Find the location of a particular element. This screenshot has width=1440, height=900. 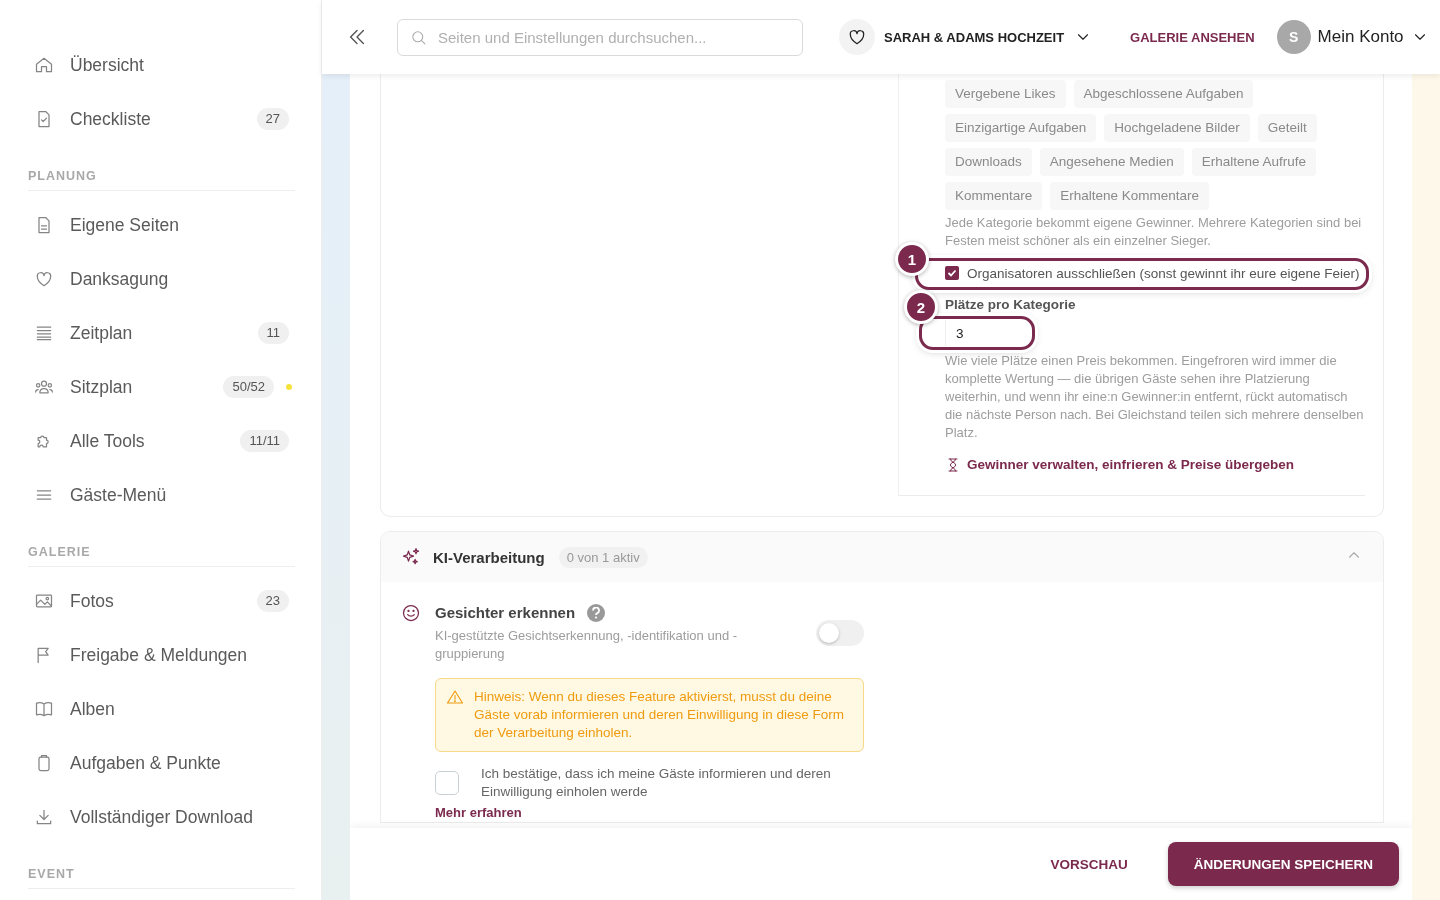

learn-more-link: Mehr erfahren is located at coordinates (478, 813).